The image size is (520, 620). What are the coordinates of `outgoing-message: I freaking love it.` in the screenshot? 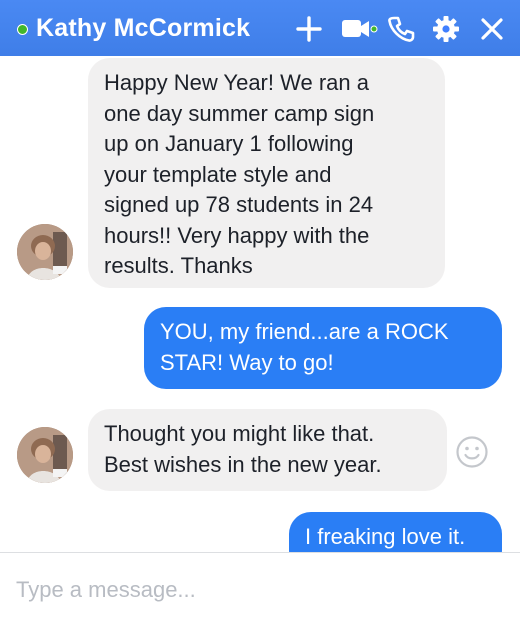 It's located at (395, 532).